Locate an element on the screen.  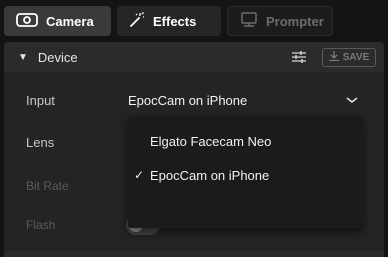
tab-prompter: Prompter is located at coordinates (280, 21).